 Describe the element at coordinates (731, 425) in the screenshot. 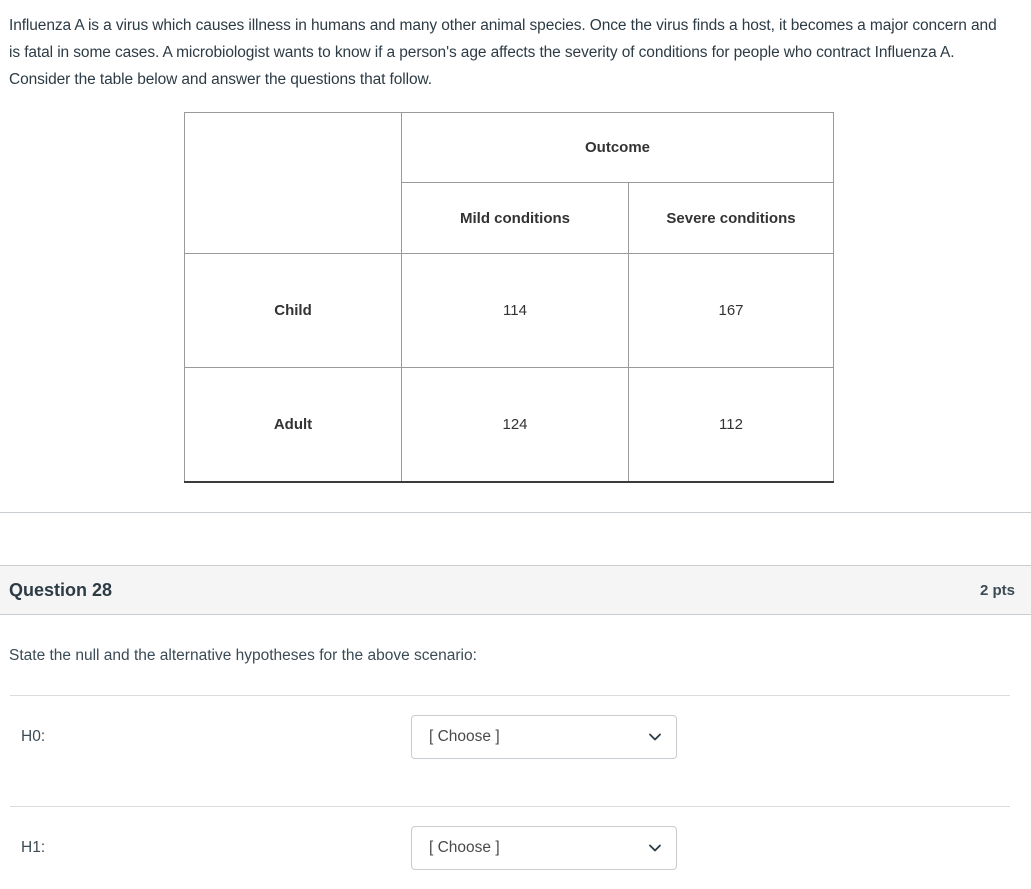

I see `table-cell-adult-severe: 112` at that location.